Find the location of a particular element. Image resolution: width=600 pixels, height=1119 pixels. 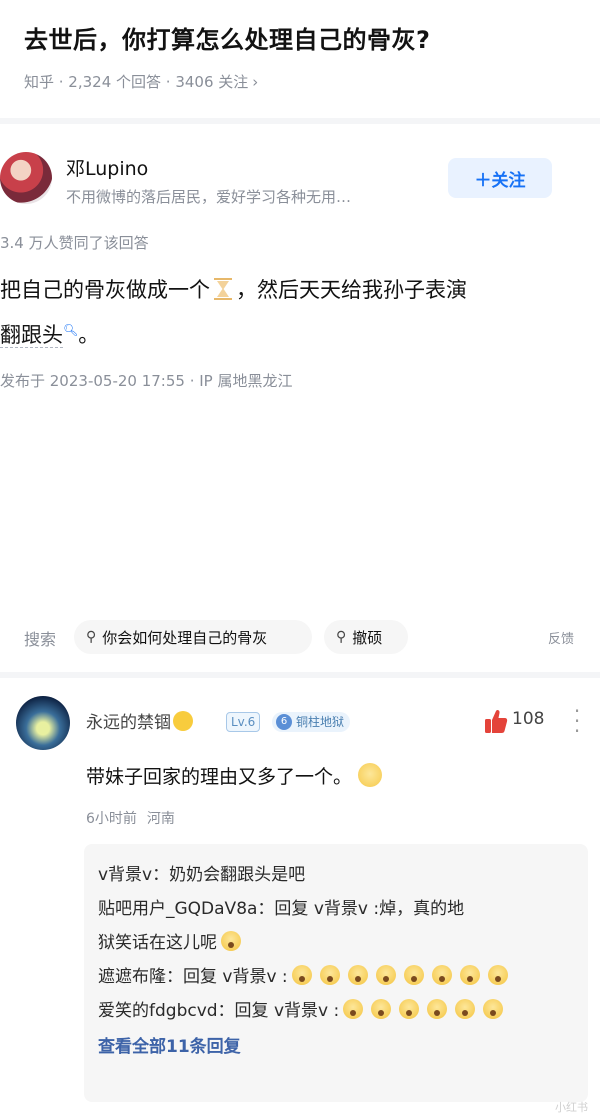

search-chip-label: 你会如何处理自己的骨灰 is located at coordinates (185, 637).